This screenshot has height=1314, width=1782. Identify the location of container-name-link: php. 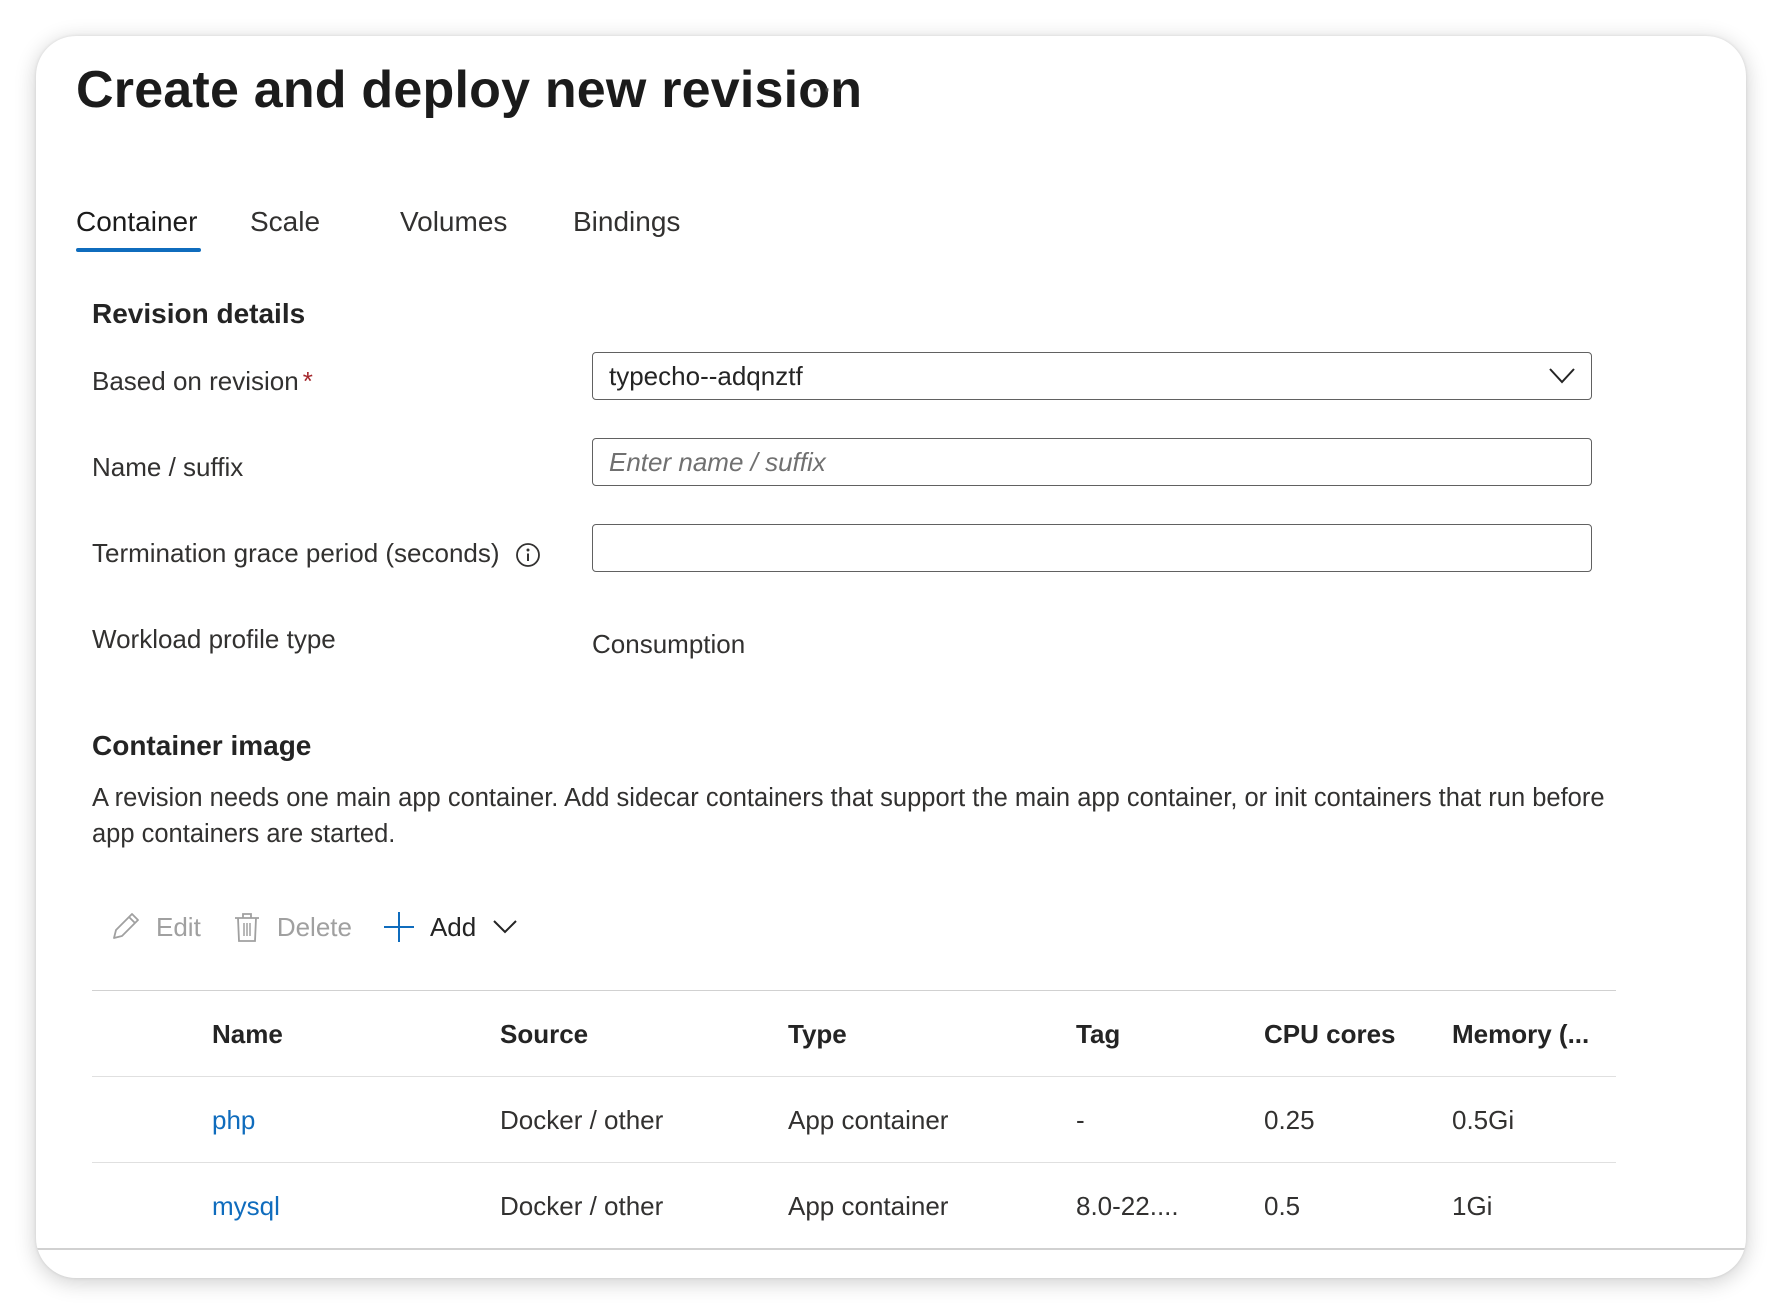
(233, 1120).